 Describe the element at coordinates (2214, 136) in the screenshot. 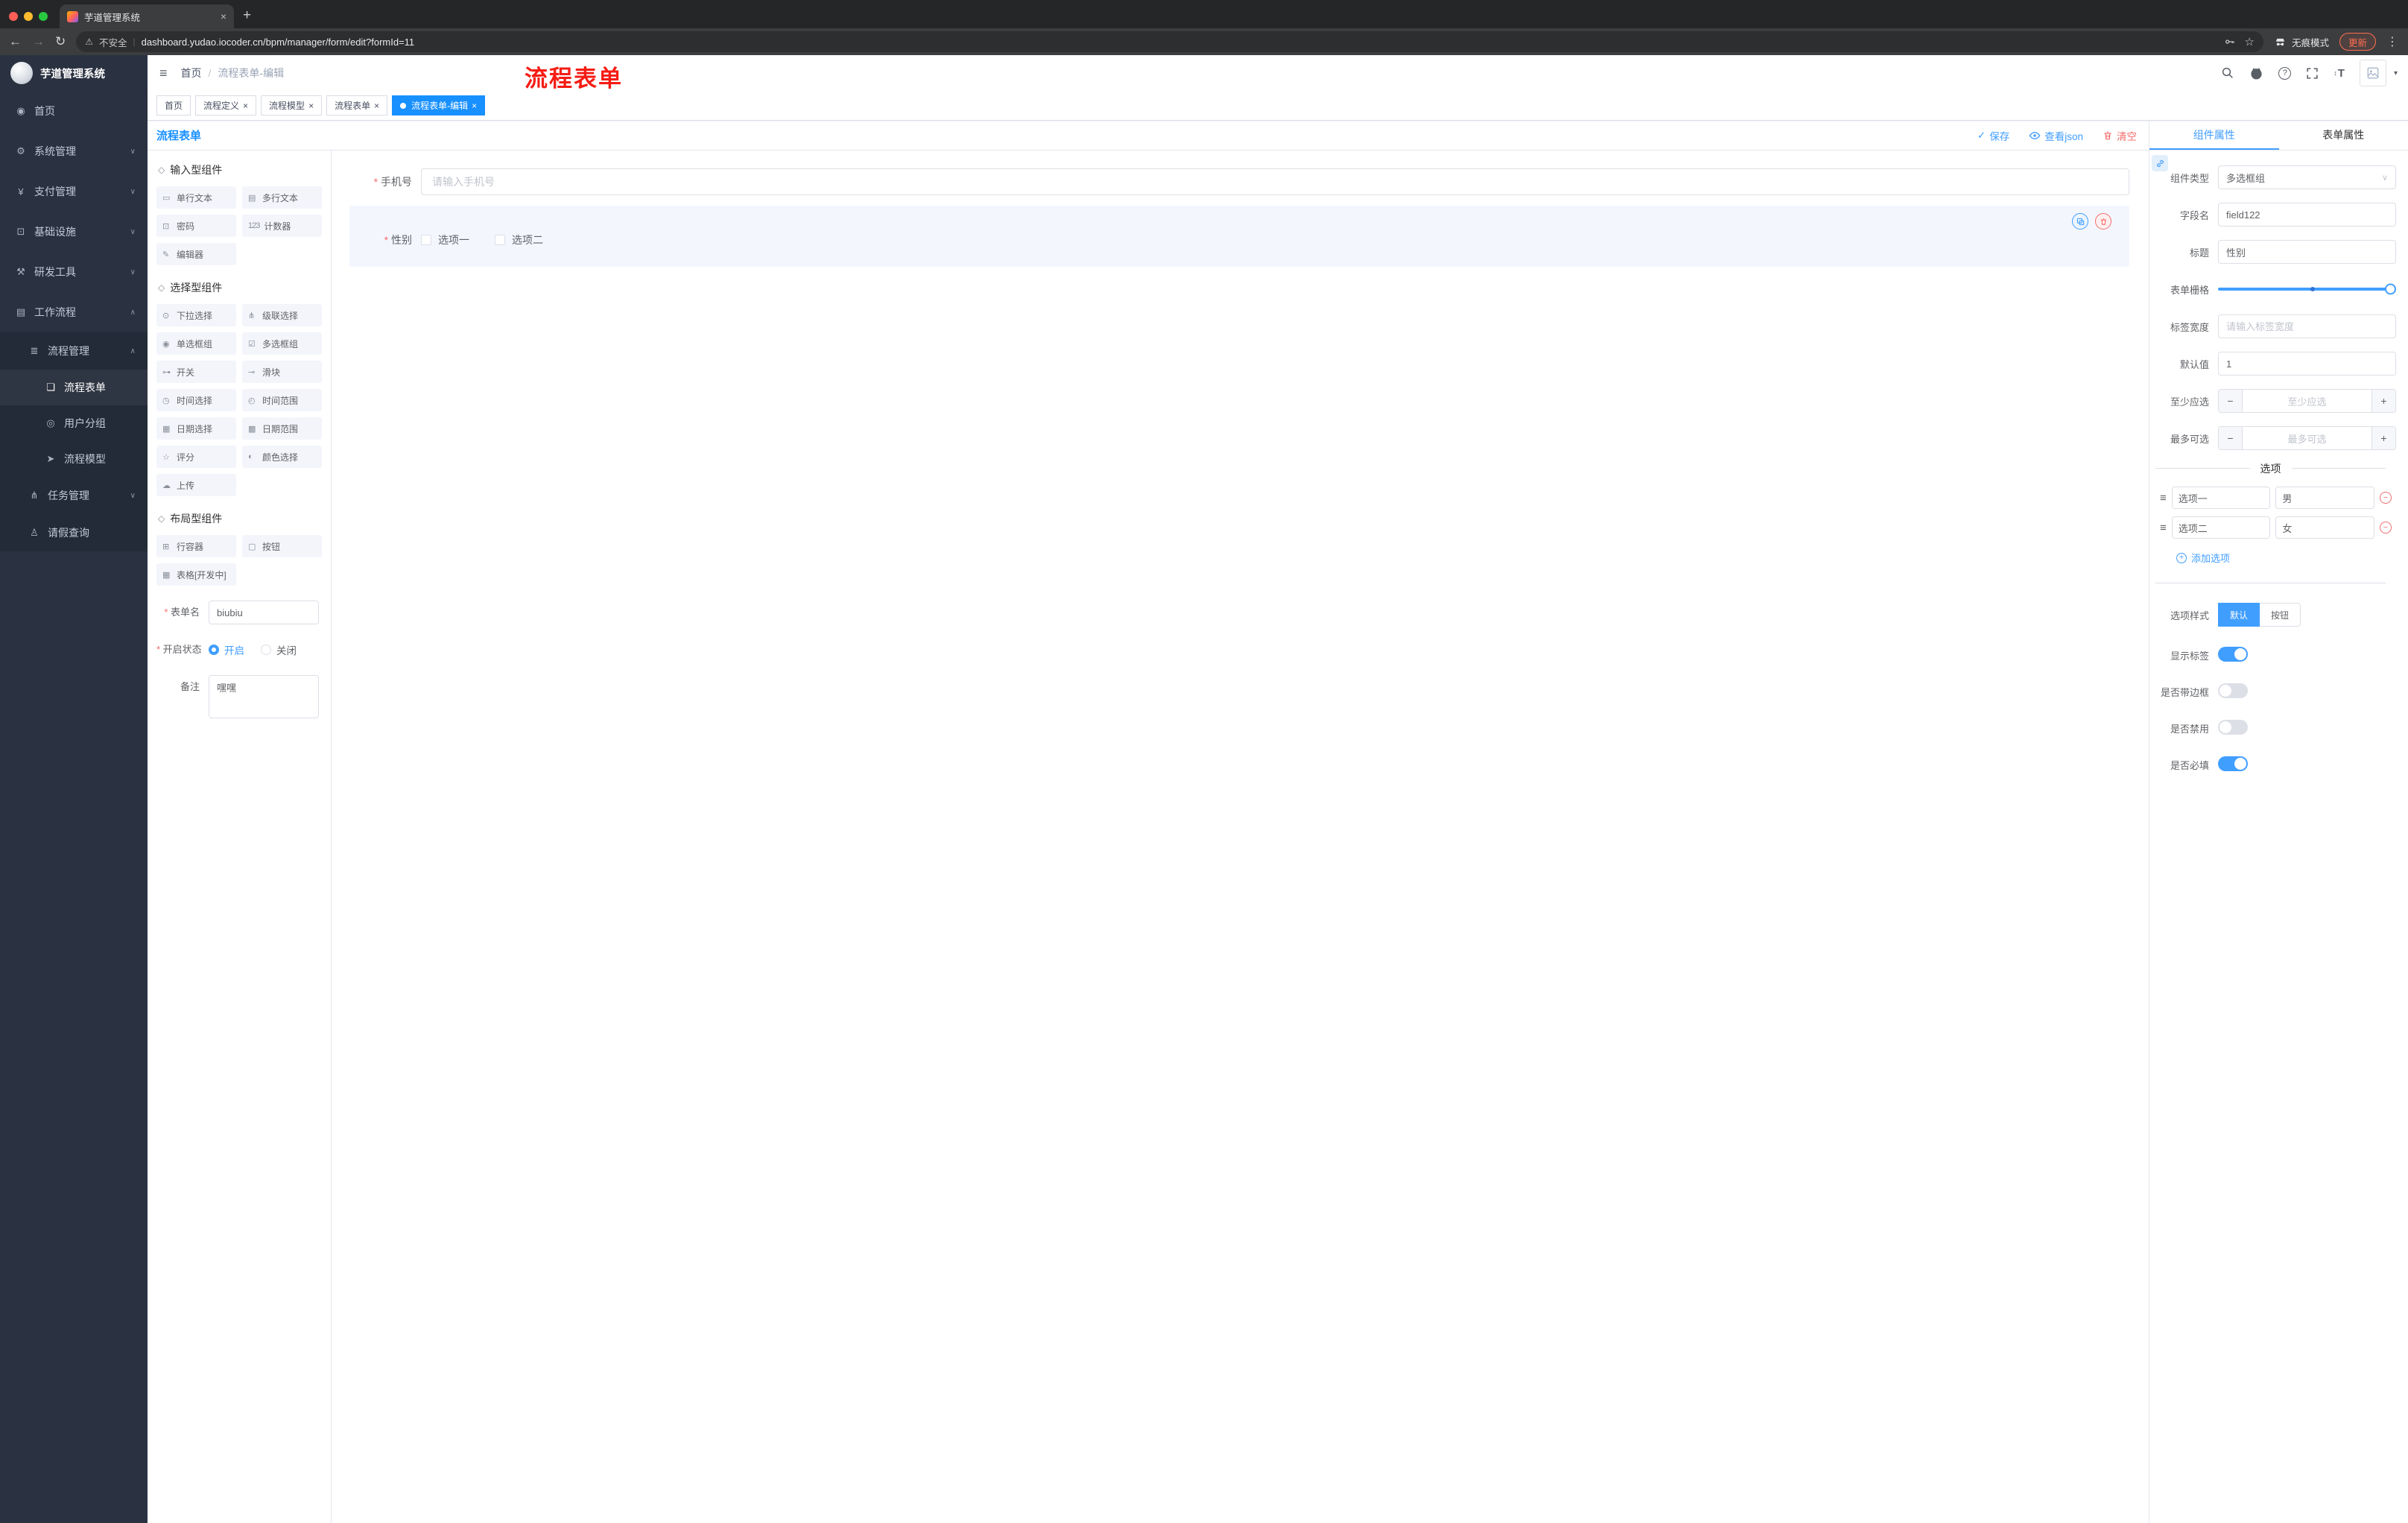

I see `tab-component-props: 组件属性` at that location.